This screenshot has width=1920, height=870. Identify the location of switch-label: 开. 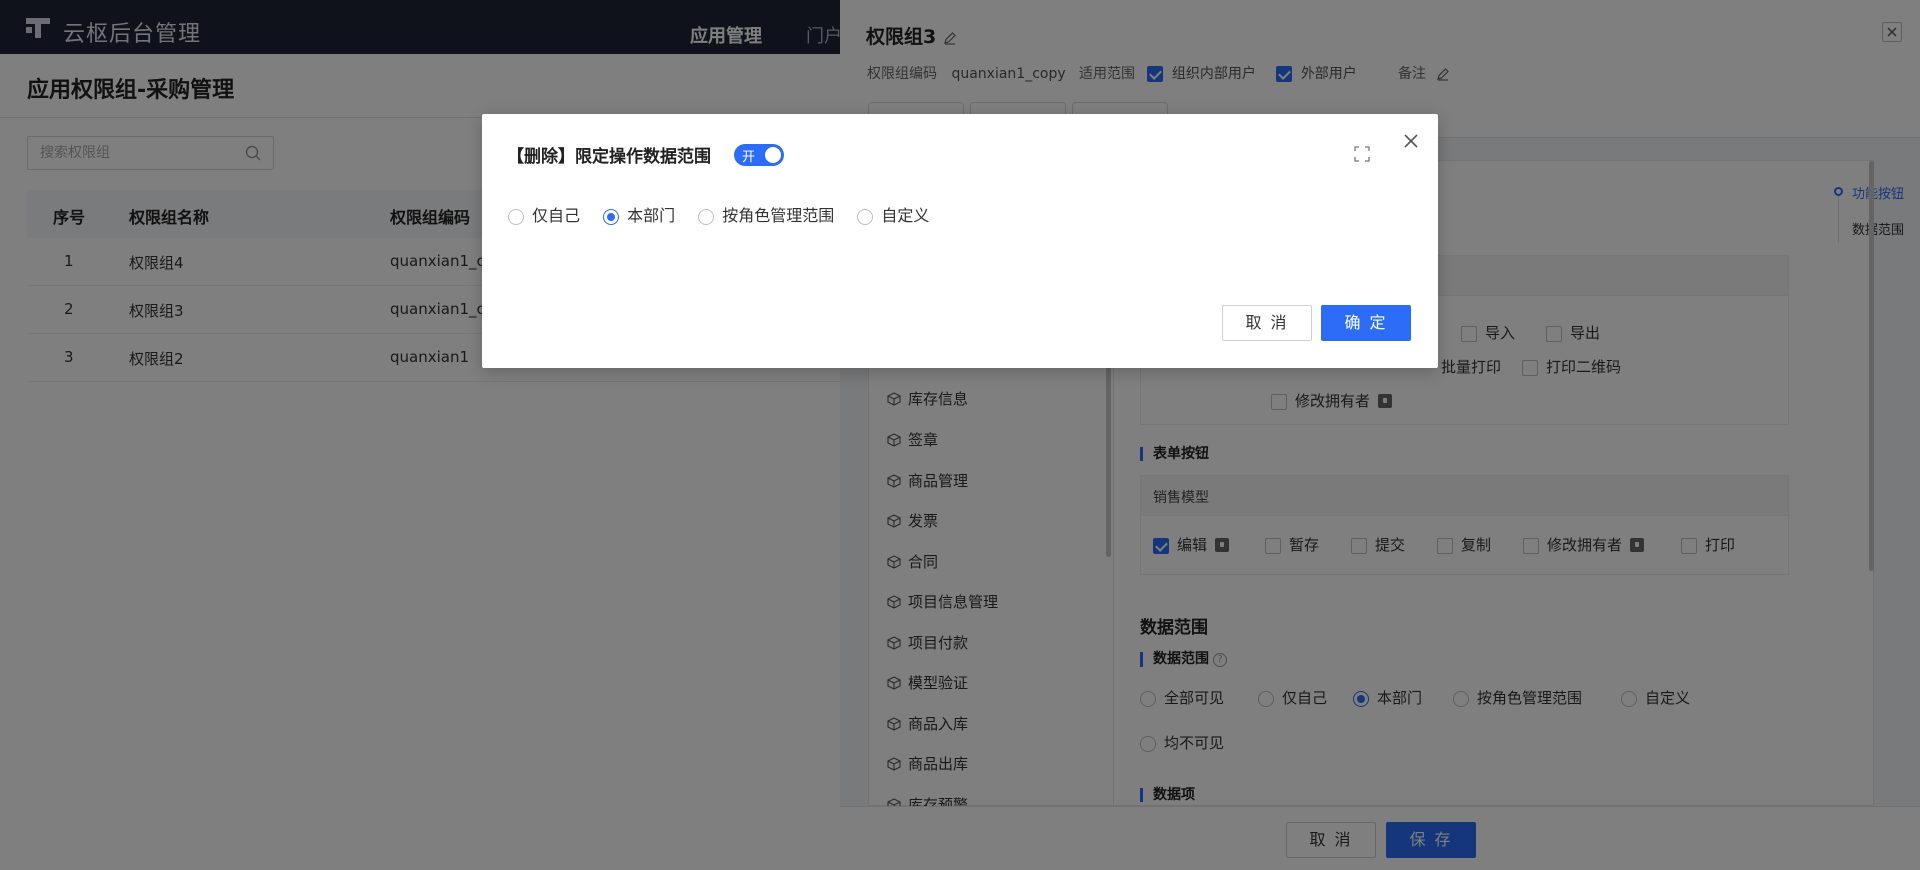
(749, 157).